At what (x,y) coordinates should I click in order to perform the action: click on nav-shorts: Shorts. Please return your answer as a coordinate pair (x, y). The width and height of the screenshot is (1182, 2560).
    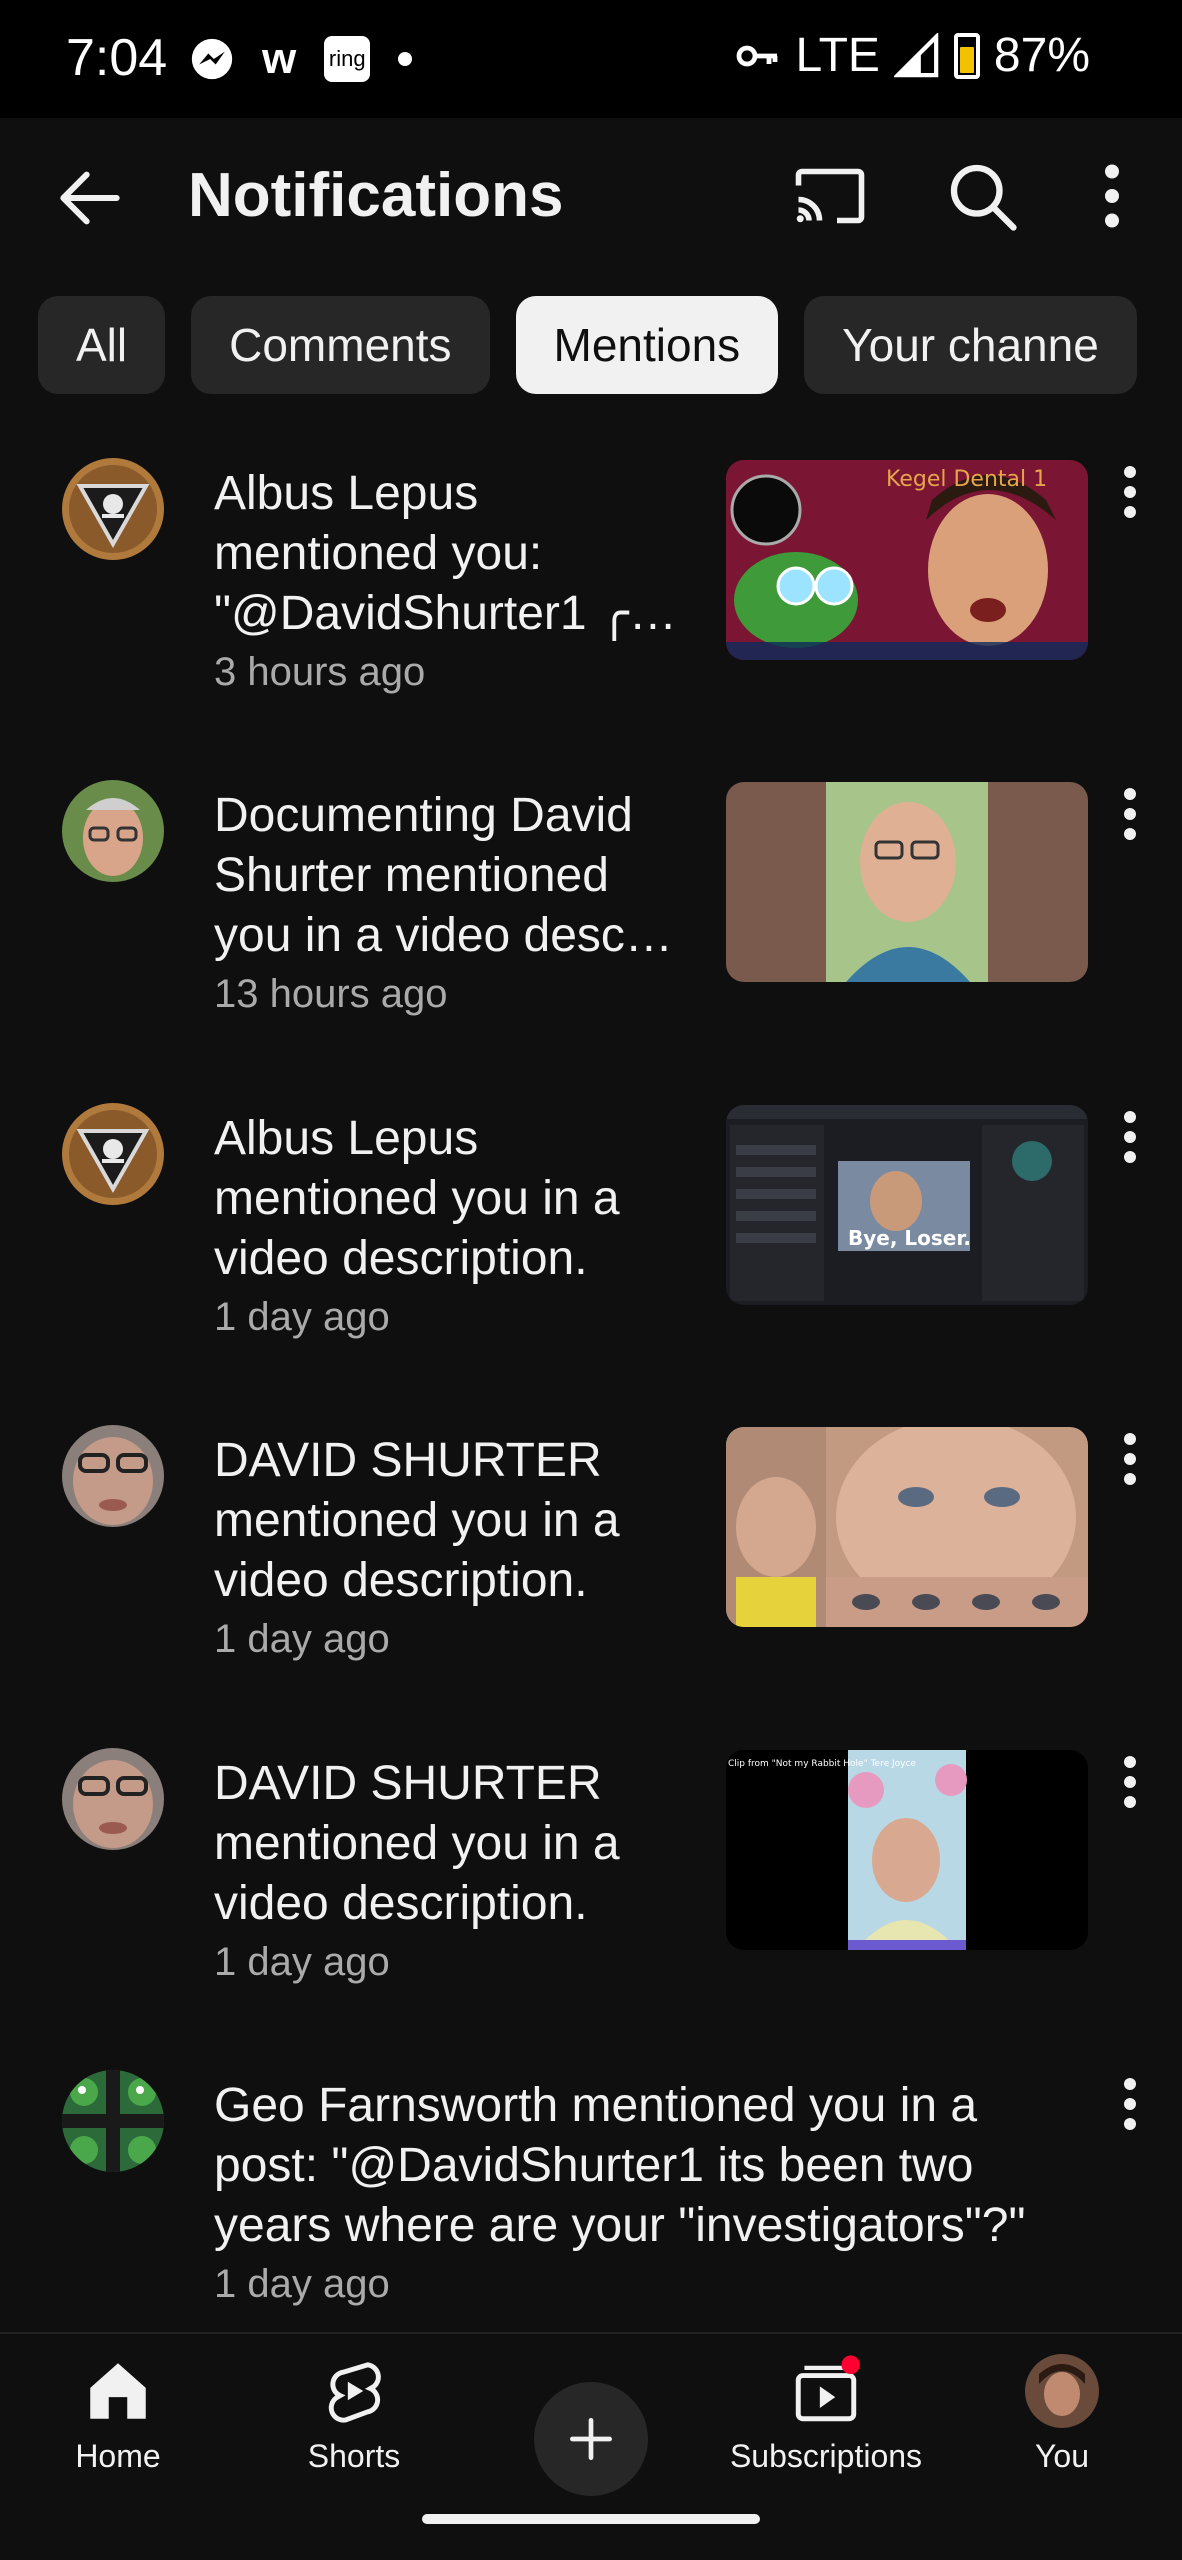
    Looking at the image, I should click on (354, 2429).